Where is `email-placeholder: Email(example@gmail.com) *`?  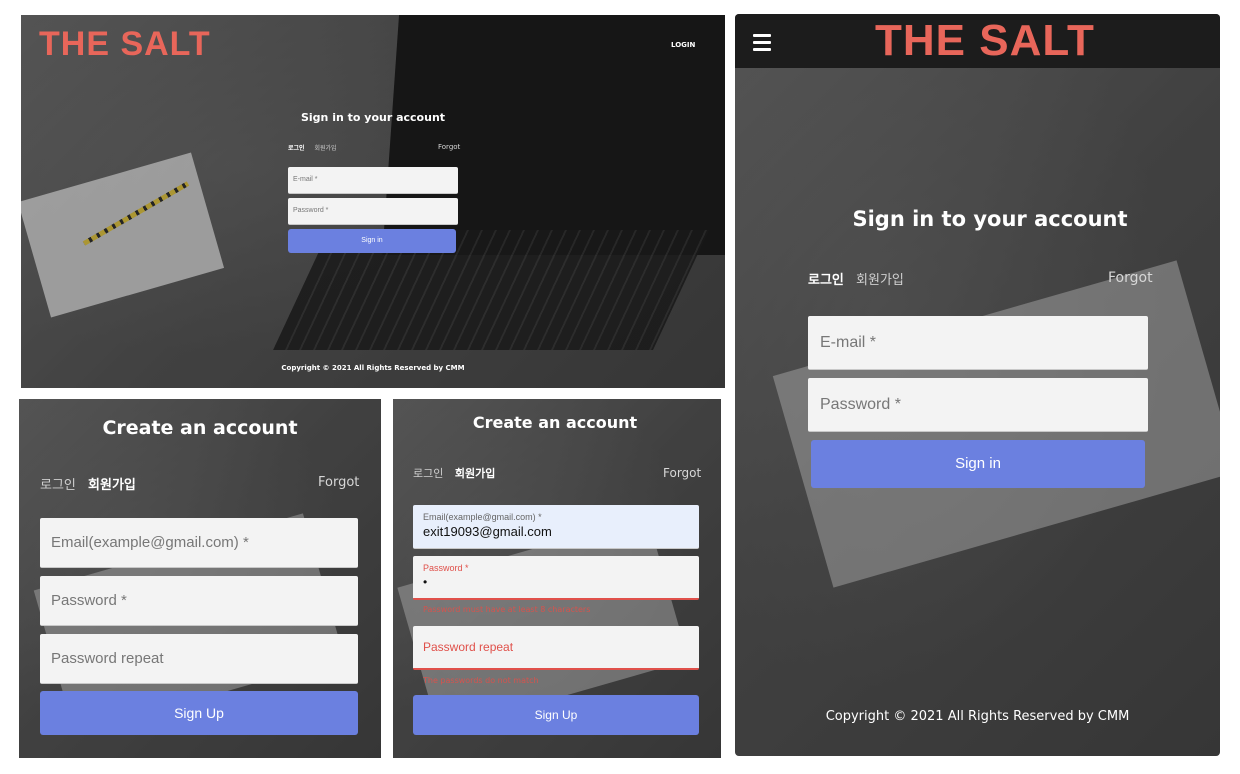
email-placeholder: Email(example@gmail.com) * is located at coordinates (150, 542).